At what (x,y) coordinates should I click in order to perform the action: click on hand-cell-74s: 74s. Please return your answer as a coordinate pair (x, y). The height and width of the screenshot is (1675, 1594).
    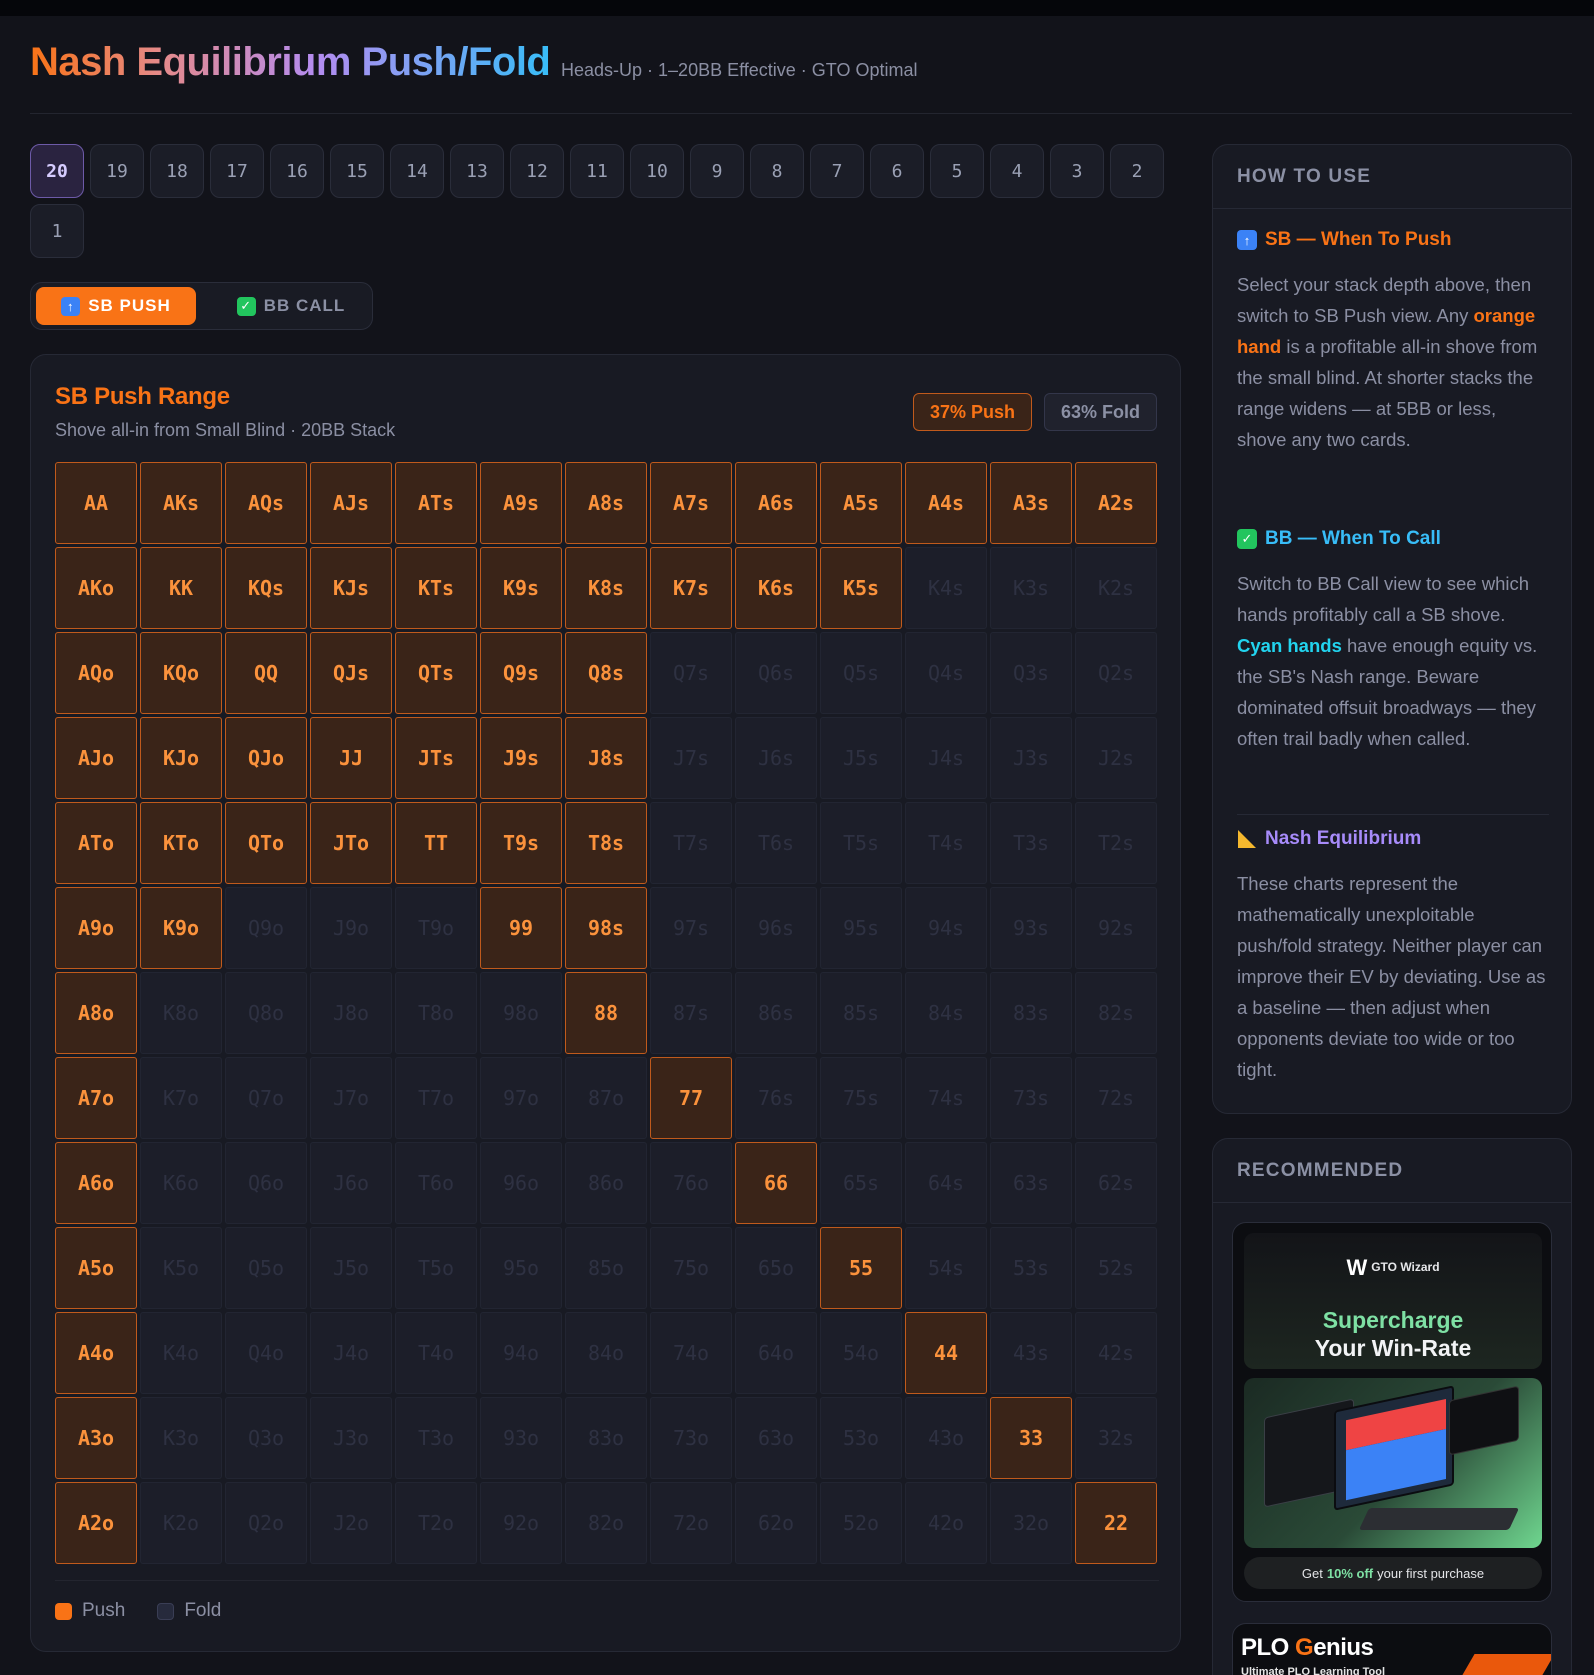
    Looking at the image, I should click on (946, 1098).